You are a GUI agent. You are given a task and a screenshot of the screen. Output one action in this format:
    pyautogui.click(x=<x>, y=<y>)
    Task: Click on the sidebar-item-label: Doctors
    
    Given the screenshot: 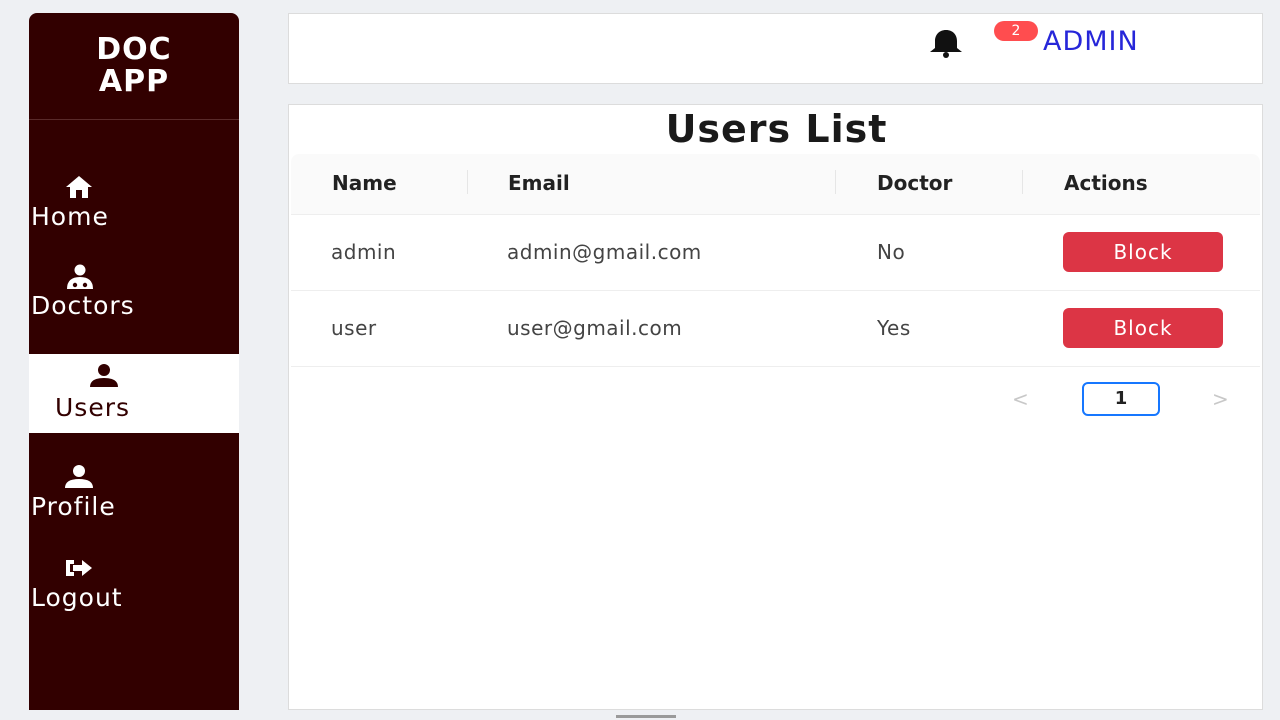 What is the action you would take?
    pyautogui.click(x=83, y=305)
    